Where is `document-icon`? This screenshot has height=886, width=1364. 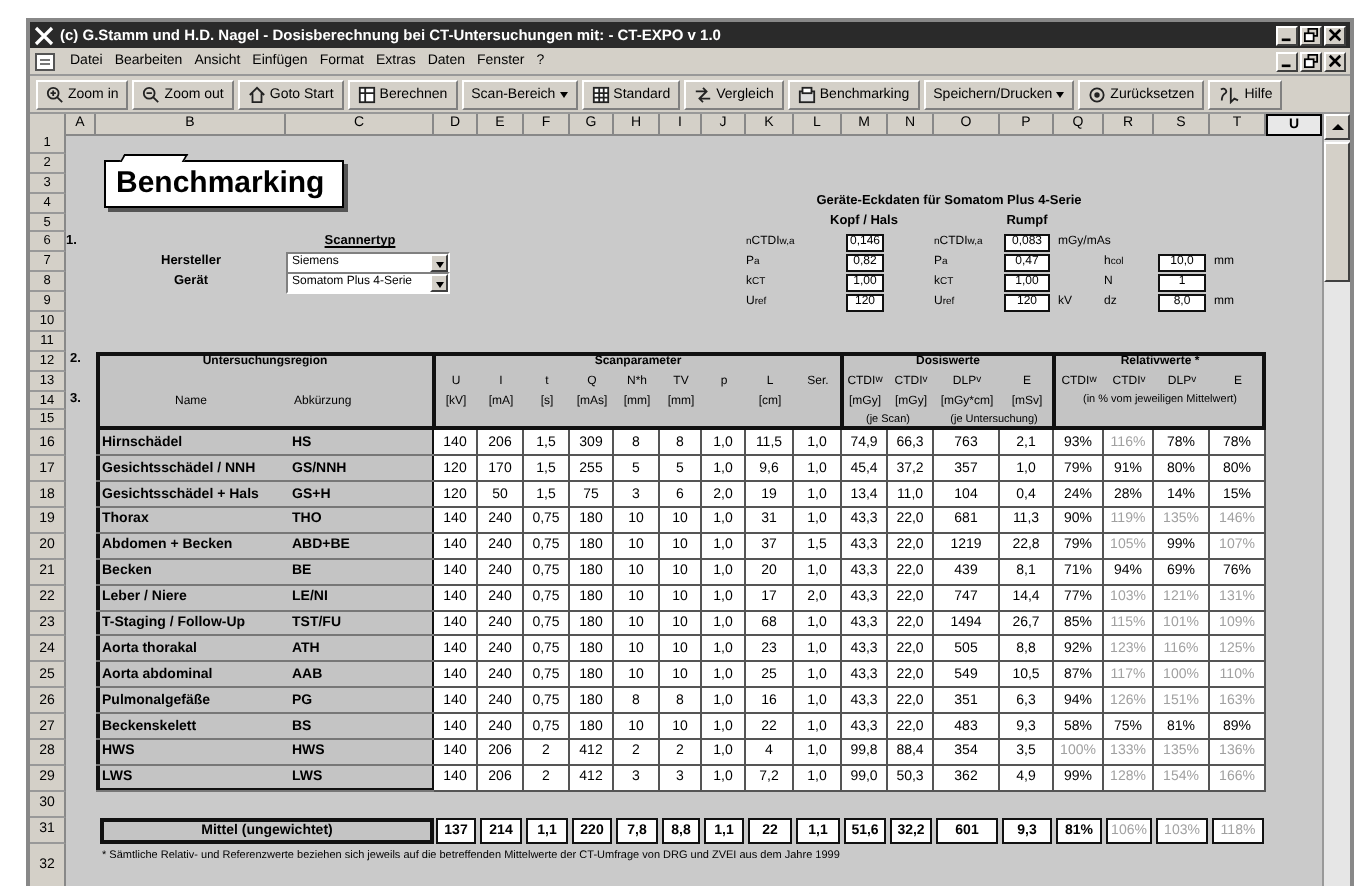 document-icon is located at coordinates (46, 61).